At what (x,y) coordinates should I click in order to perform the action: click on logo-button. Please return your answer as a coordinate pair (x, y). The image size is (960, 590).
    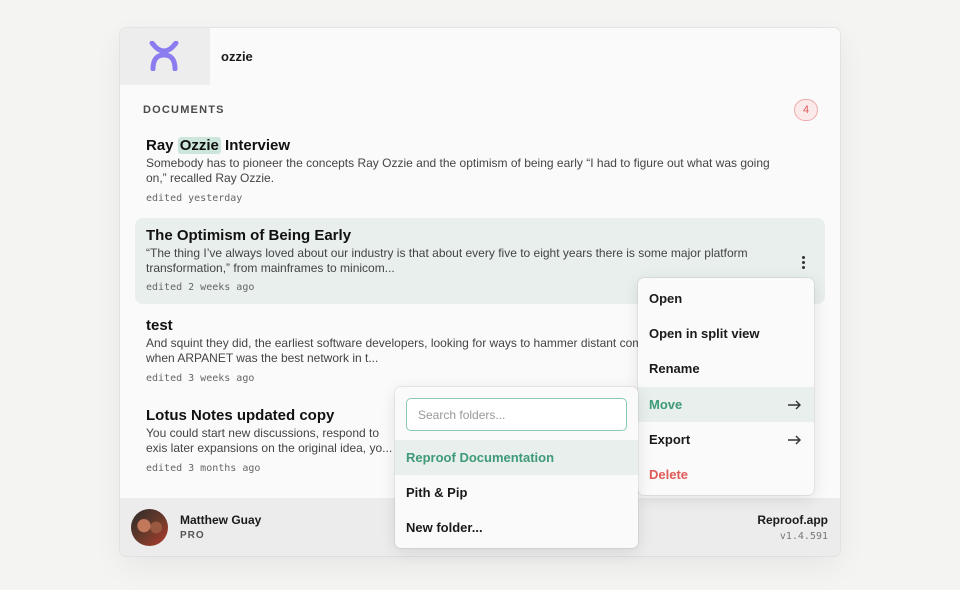
    Looking at the image, I should click on (165, 56).